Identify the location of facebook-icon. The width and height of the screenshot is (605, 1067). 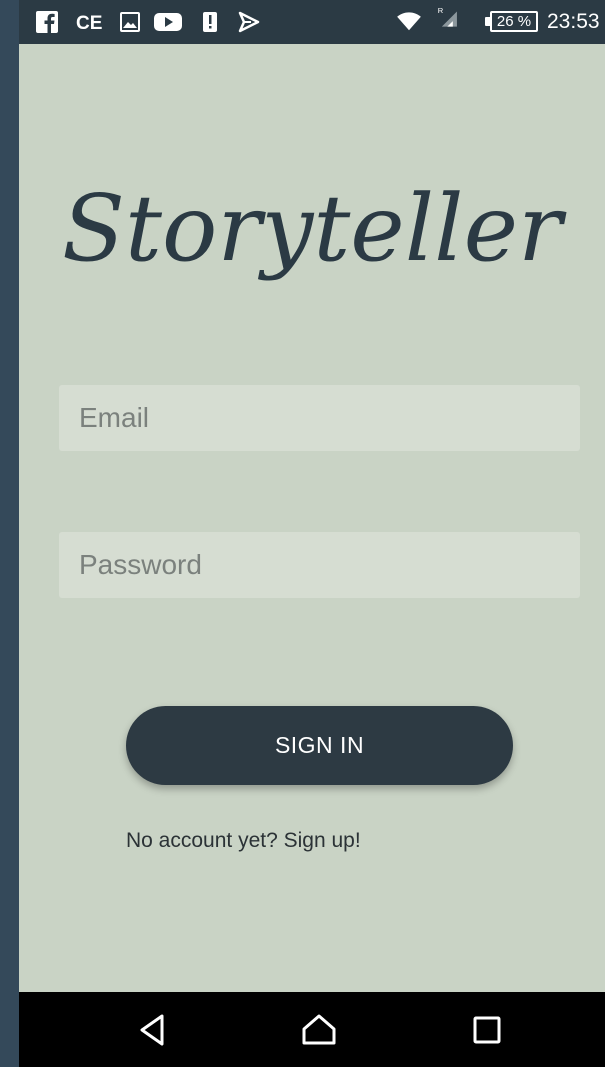
(47, 22).